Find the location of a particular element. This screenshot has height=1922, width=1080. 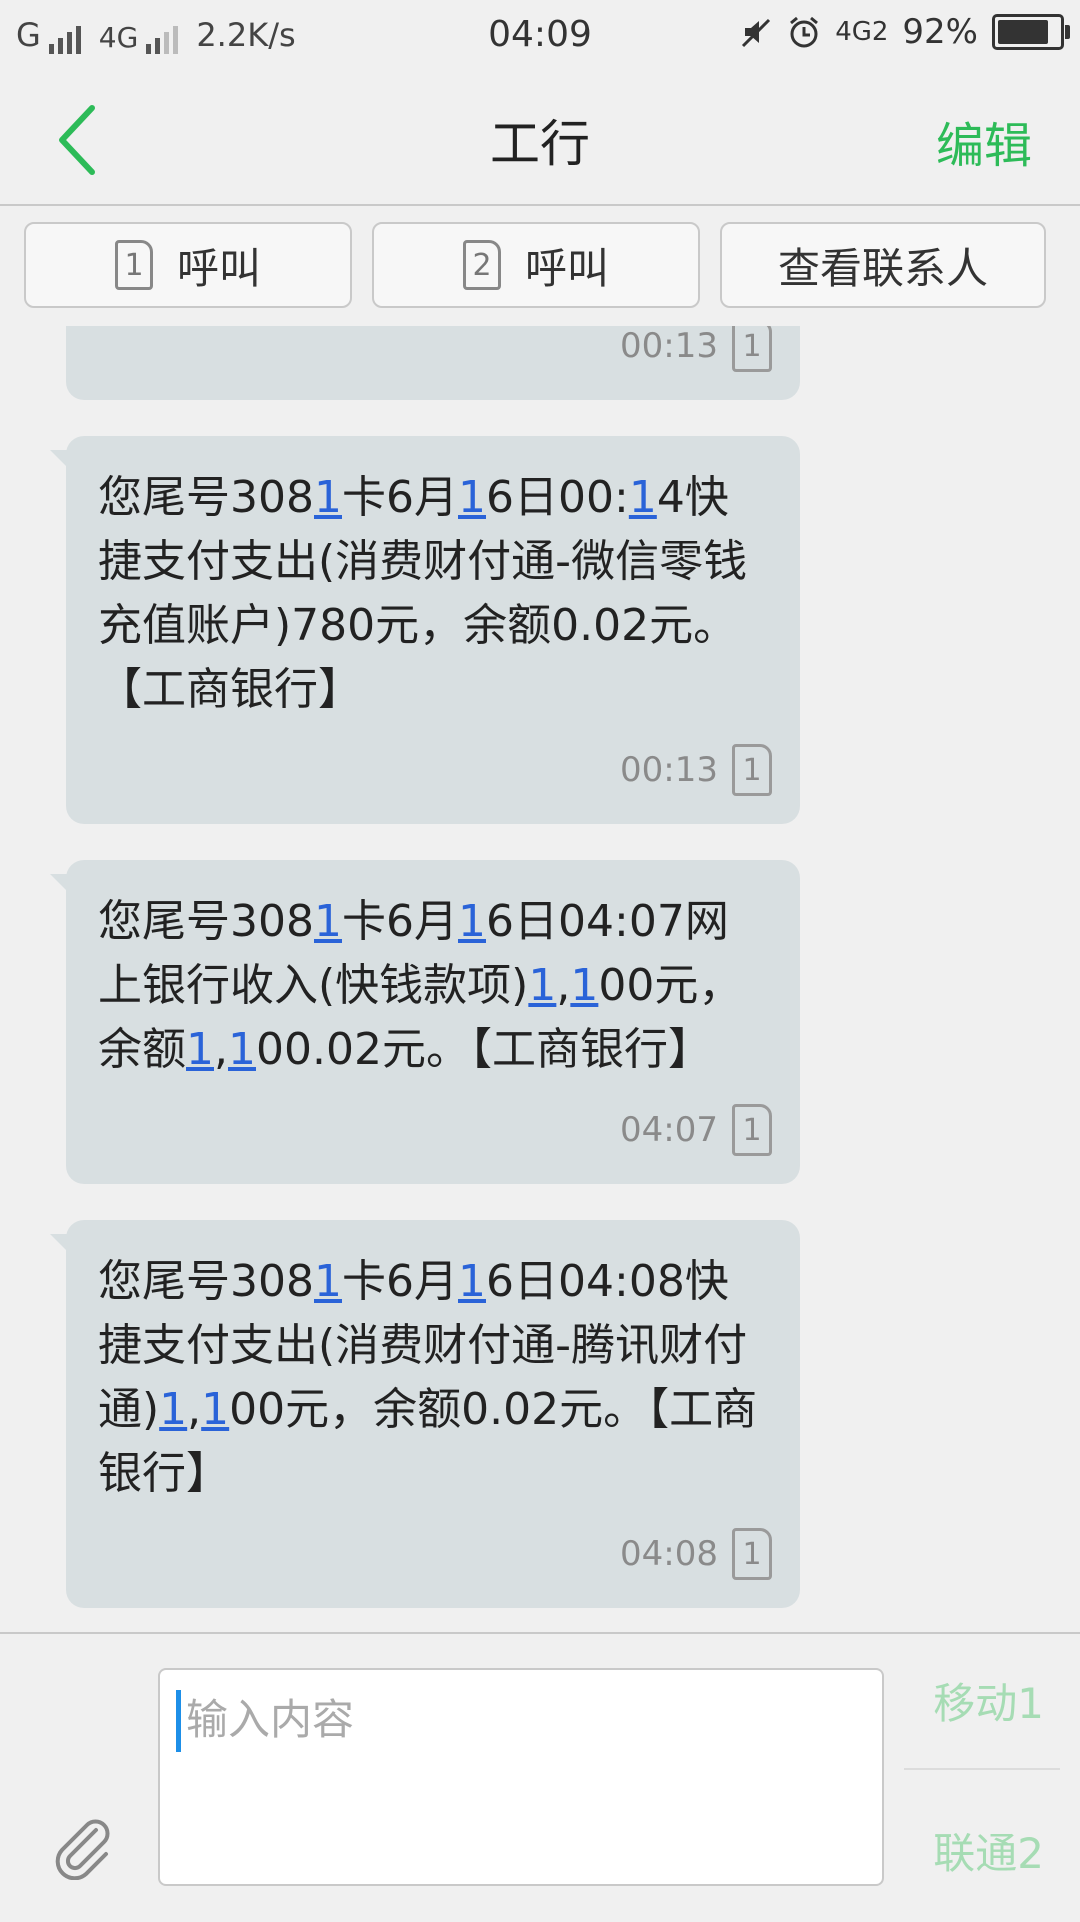

alarm-icon is located at coordinates (804, 32).